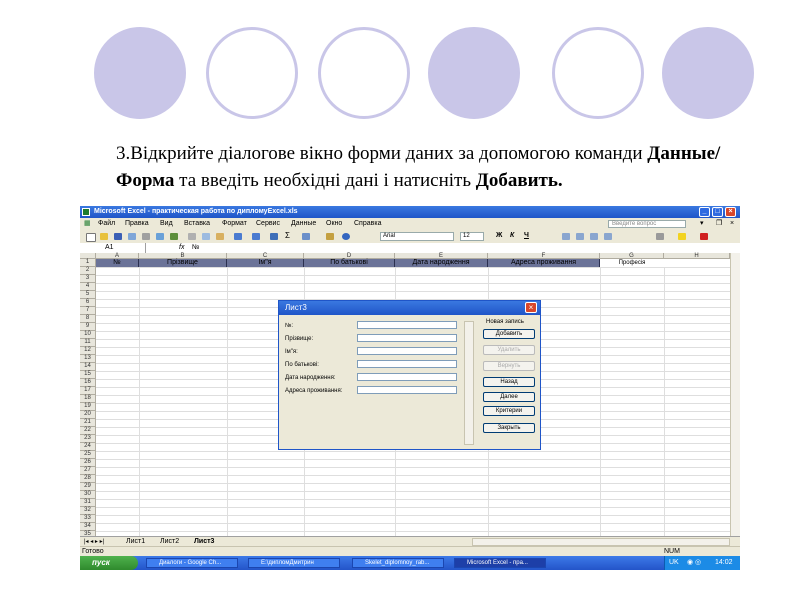 This screenshot has width=800, height=600. What do you see at coordinates (160, 236) in the screenshot?
I see `preview-icon` at bounding box center [160, 236].